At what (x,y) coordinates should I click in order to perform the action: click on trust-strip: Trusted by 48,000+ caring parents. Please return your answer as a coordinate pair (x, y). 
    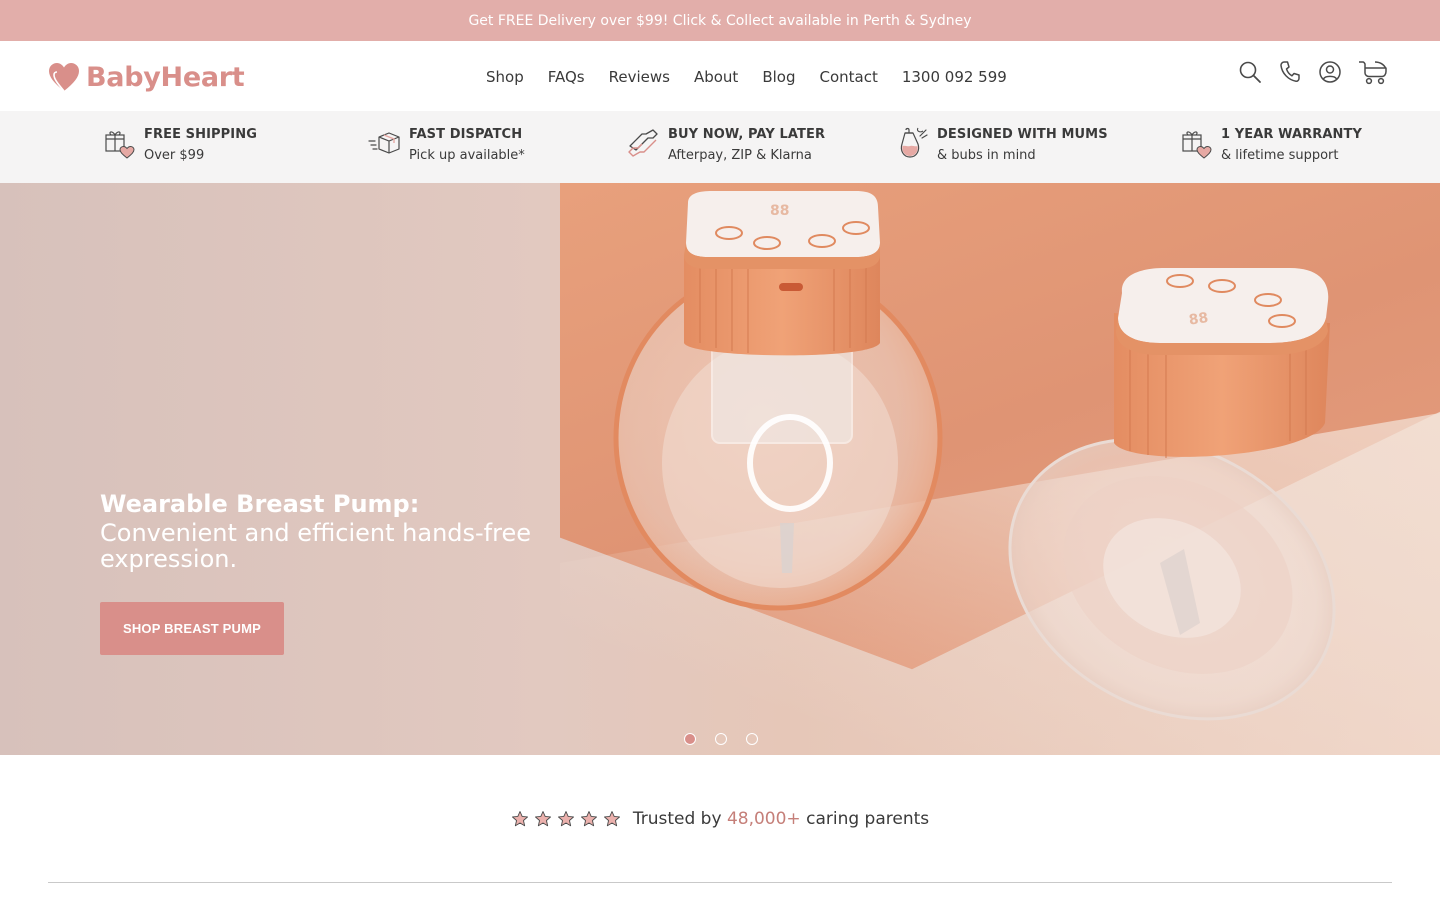
    Looking at the image, I should click on (720, 819).